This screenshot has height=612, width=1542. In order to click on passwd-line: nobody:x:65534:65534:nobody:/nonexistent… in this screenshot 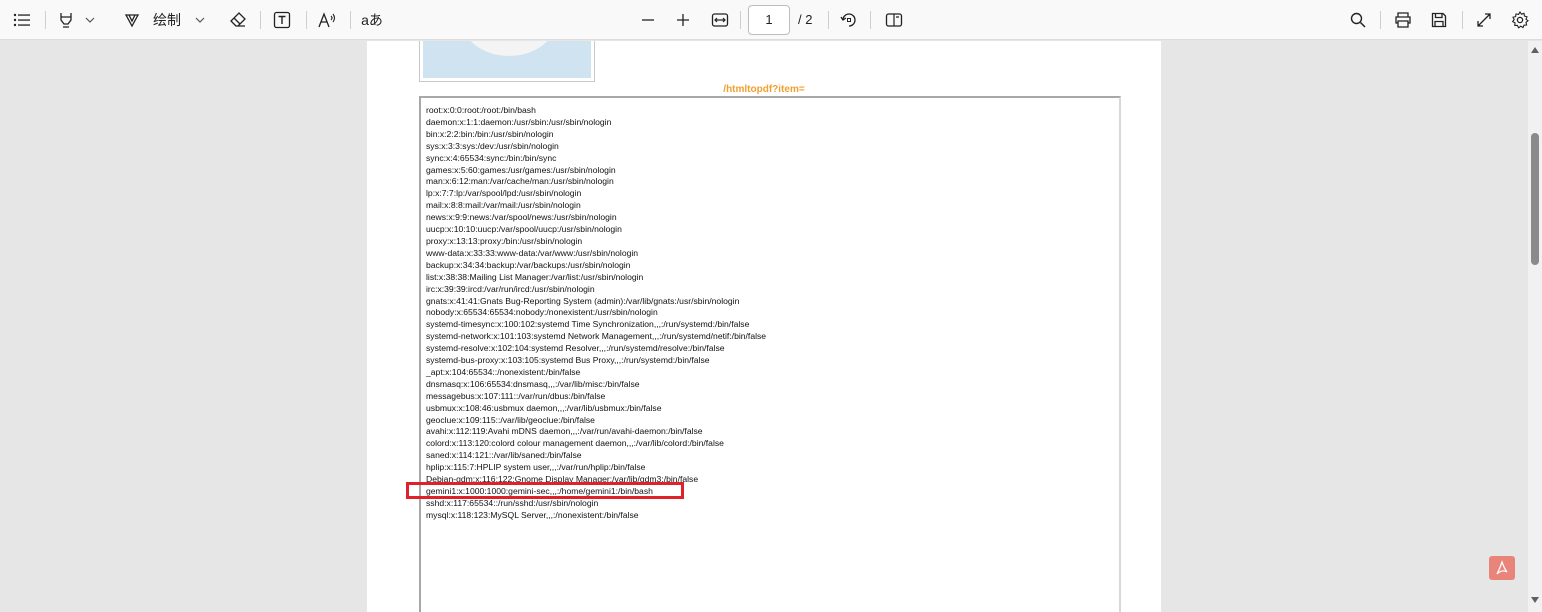, I will do `click(542, 312)`.